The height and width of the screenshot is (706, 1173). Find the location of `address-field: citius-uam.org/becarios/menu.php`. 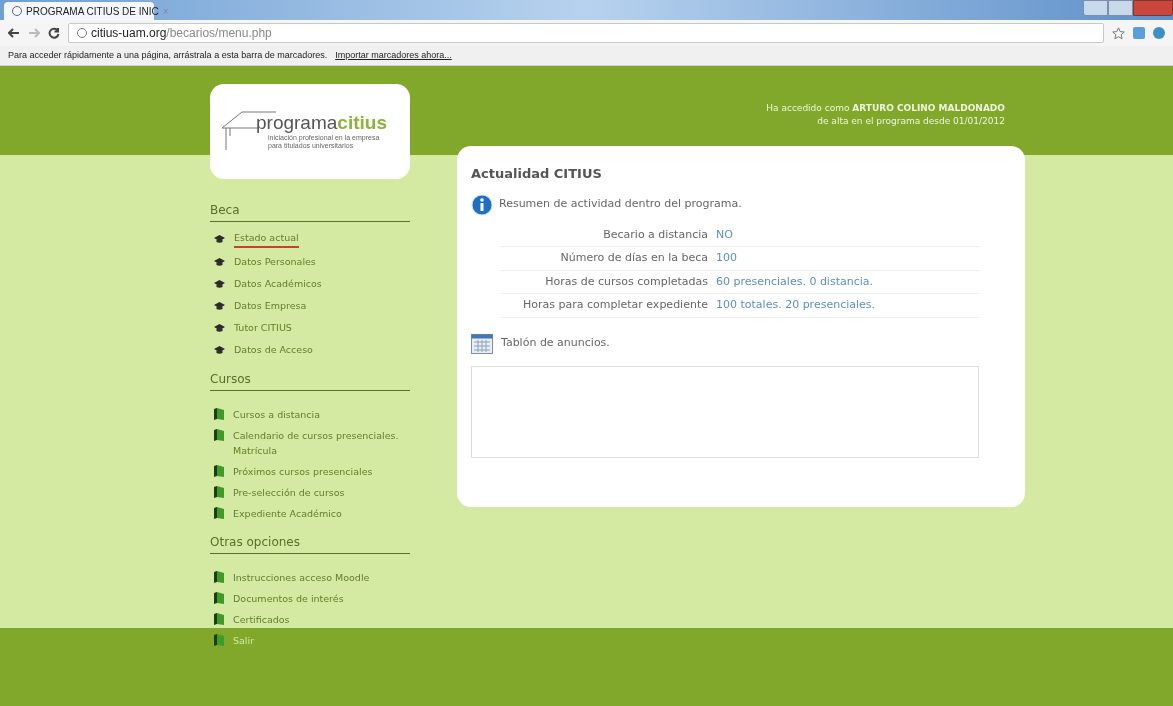

address-field: citius-uam.org/becarios/menu.php is located at coordinates (586, 33).